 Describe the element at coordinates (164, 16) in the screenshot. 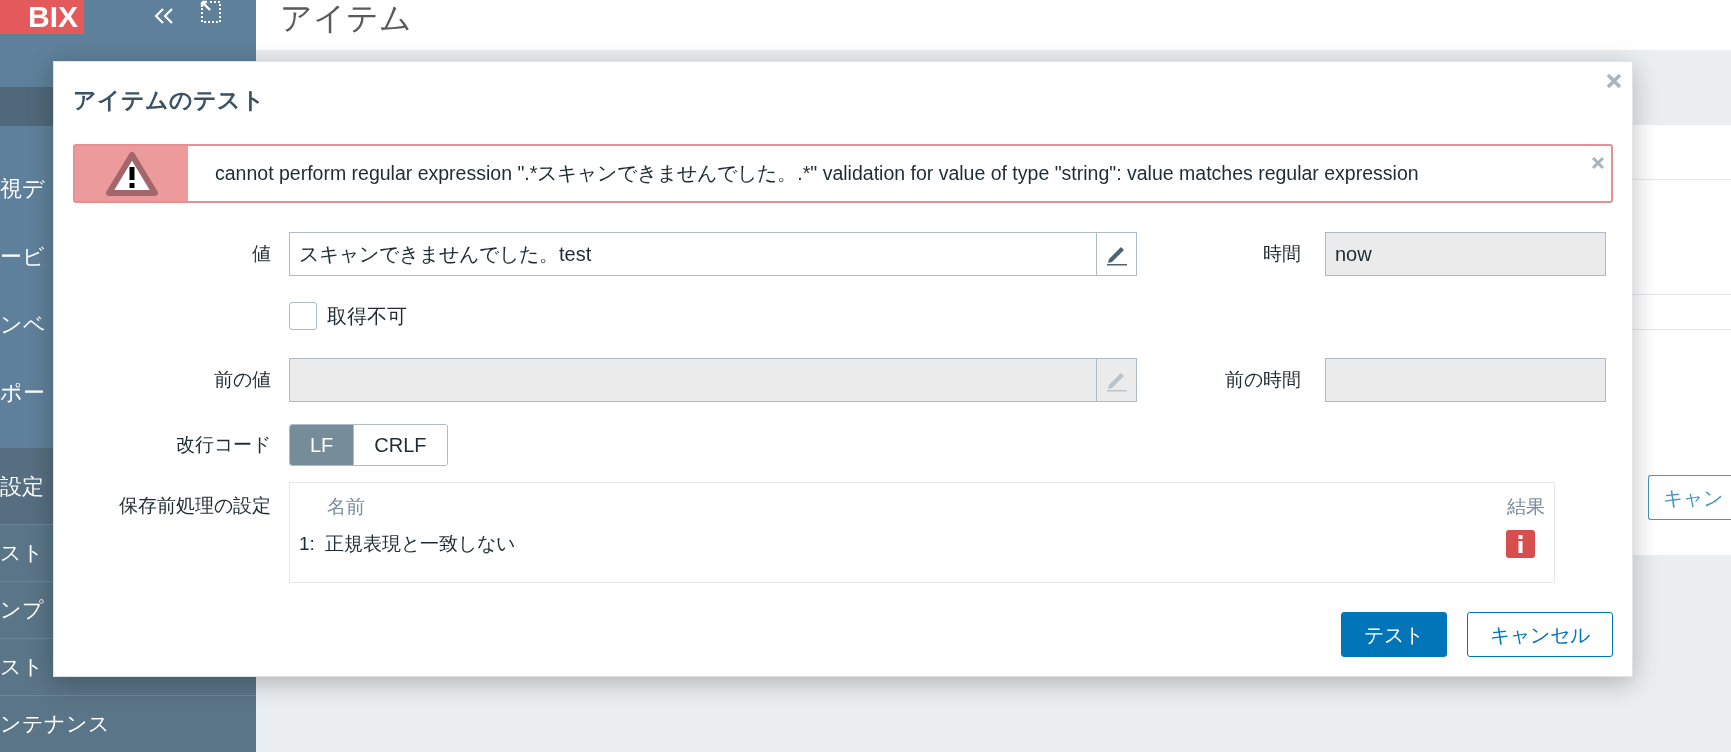

I see `collapse-icon` at that location.